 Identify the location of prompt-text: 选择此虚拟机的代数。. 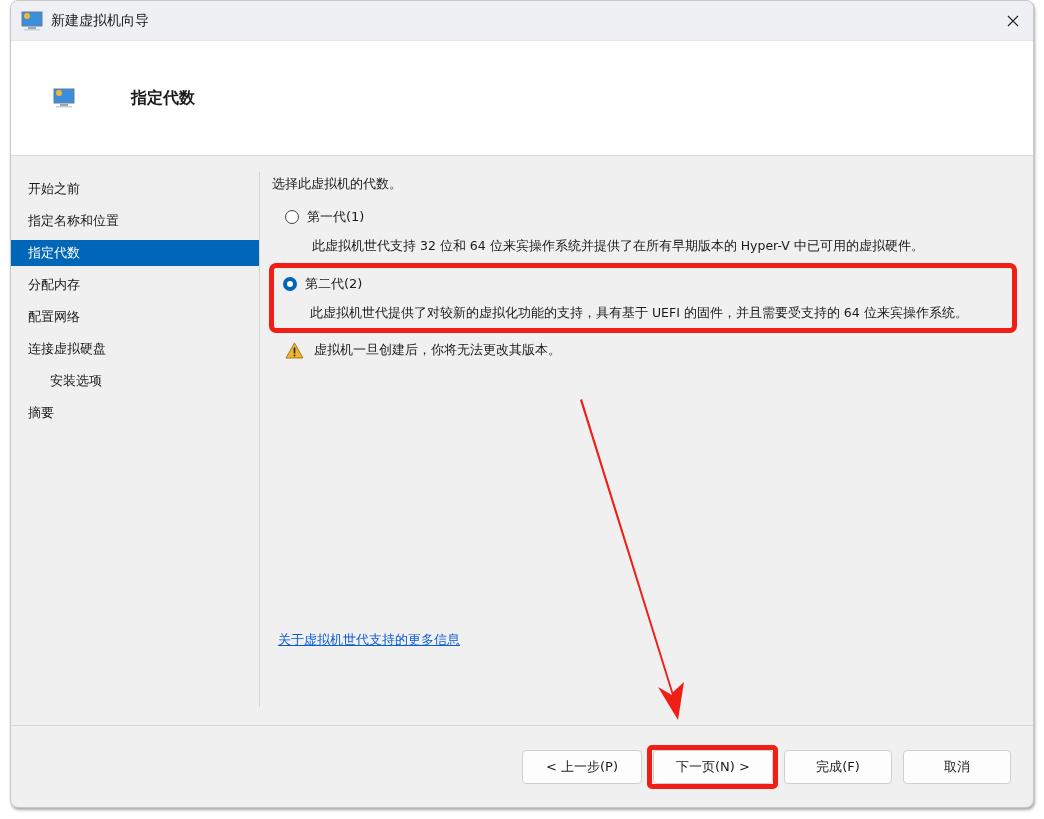
(337, 184).